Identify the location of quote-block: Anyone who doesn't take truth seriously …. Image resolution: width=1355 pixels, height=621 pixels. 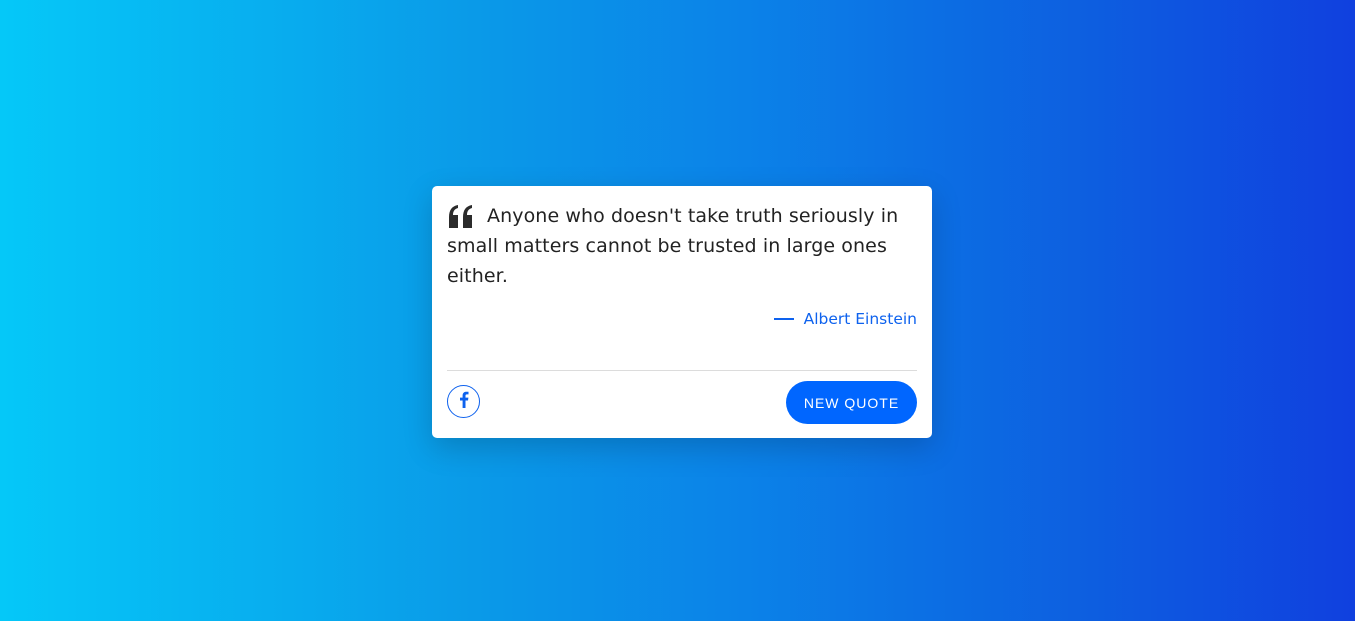
(682, 246).